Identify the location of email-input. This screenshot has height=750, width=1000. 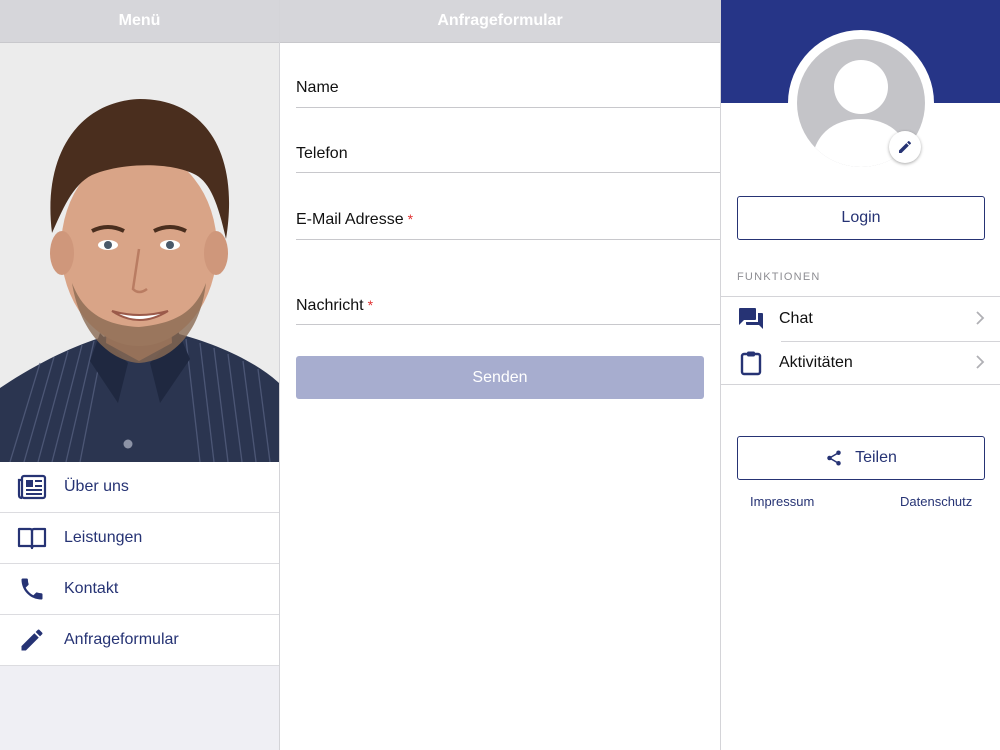
(508, 206).